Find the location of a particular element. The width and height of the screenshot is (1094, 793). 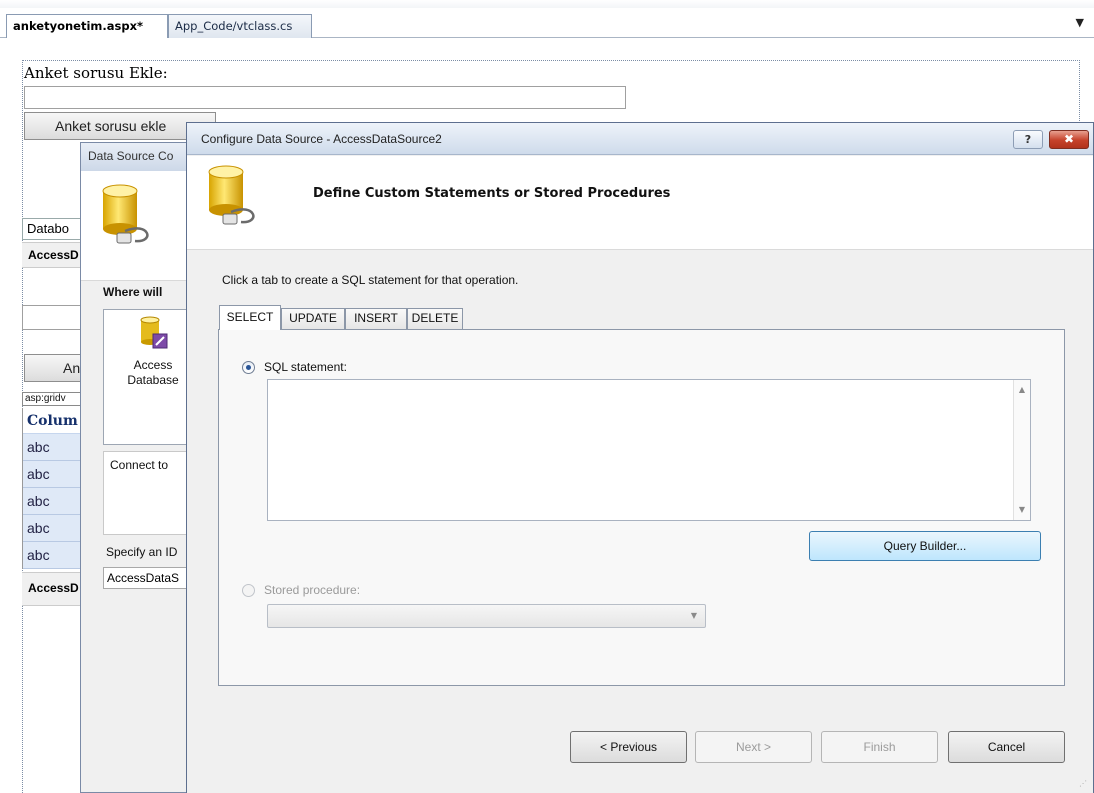

sql-statement-radio is located at coordinates (248, 367).